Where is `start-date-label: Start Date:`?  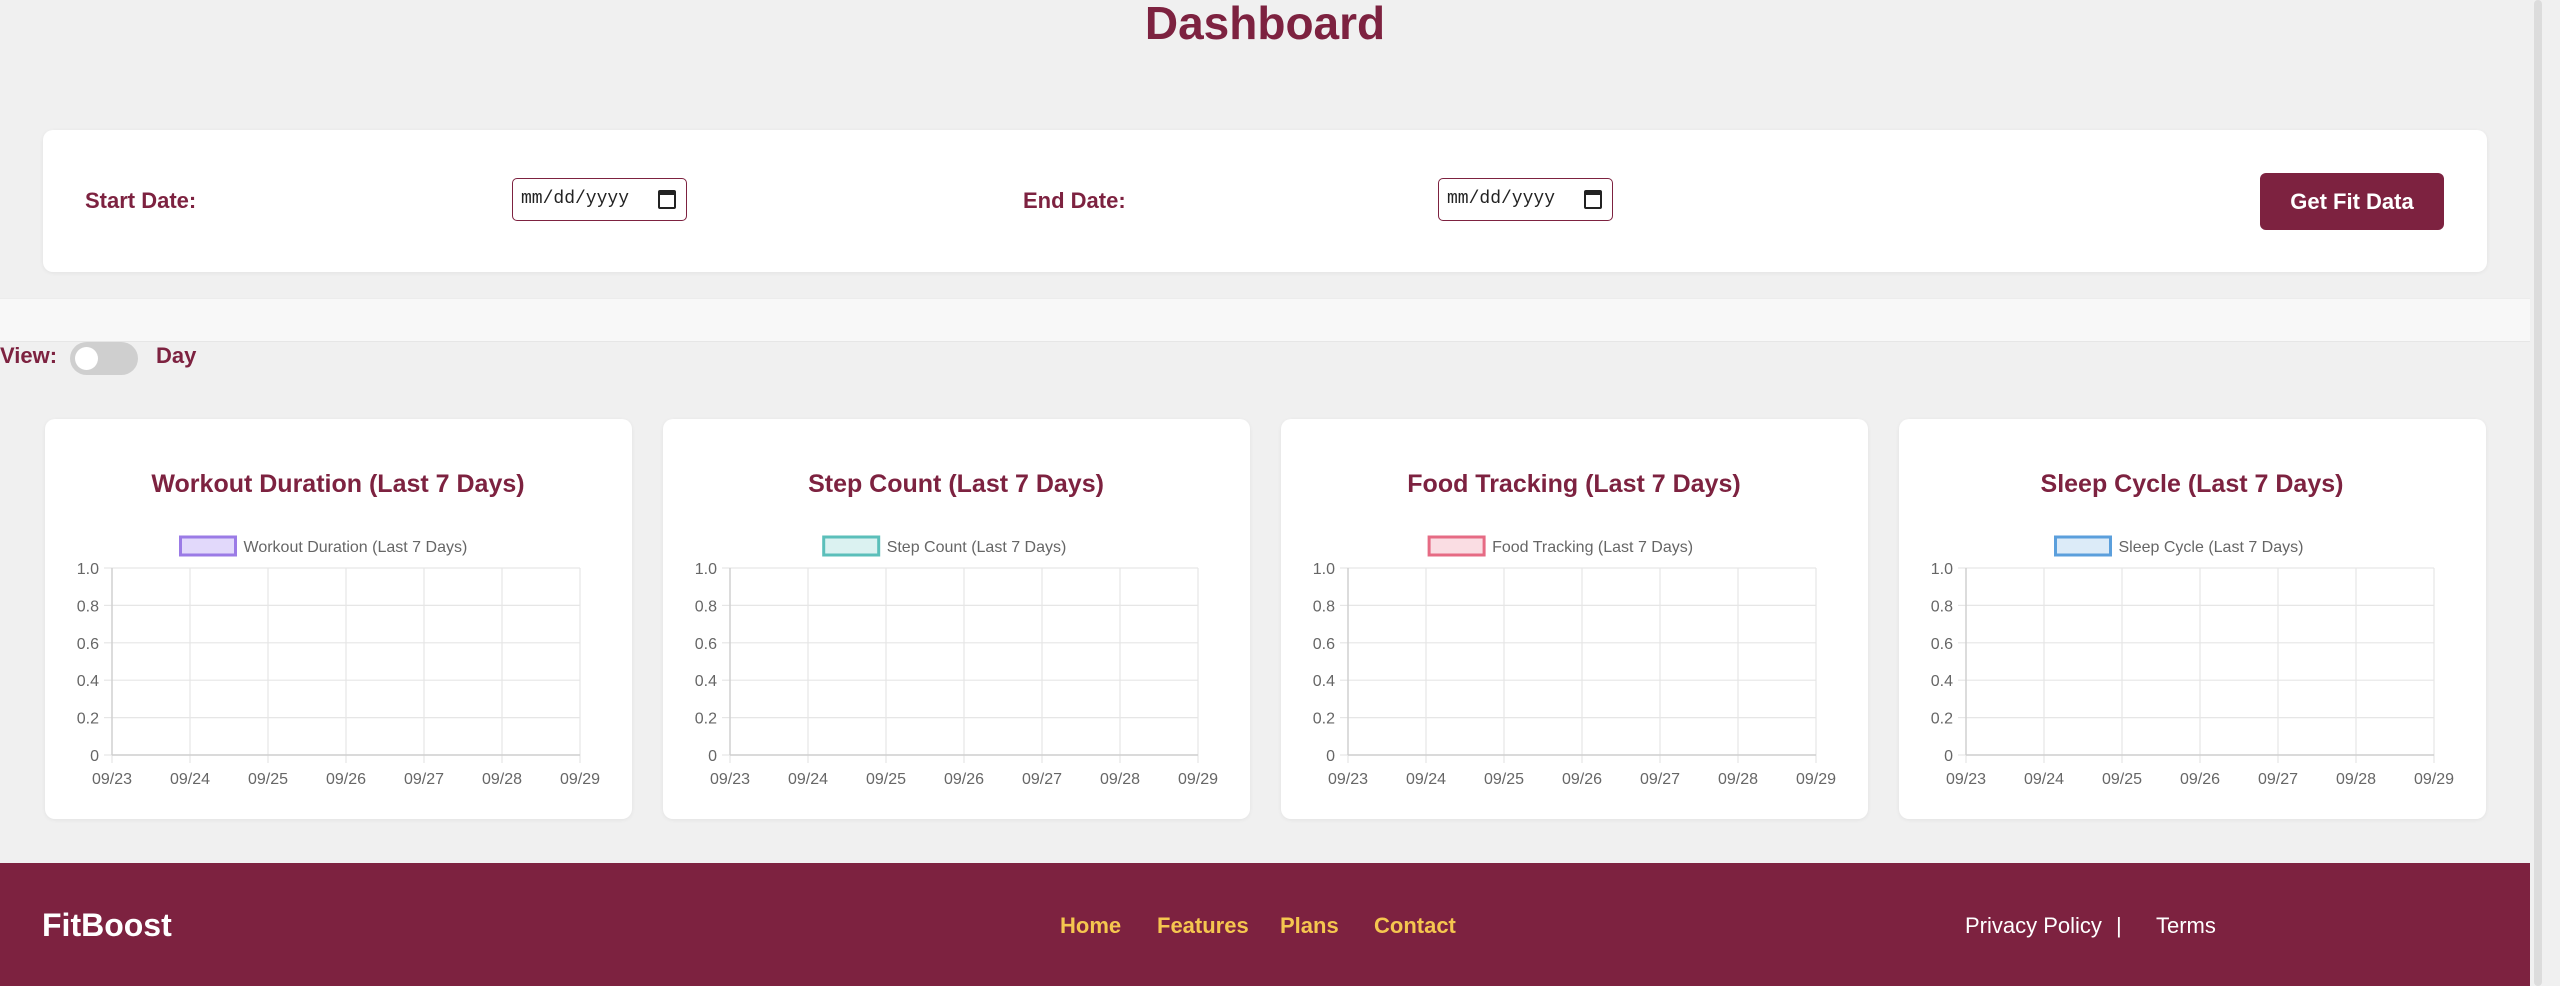 start-date-label: Start Date: is located at coordinates (141, 200).